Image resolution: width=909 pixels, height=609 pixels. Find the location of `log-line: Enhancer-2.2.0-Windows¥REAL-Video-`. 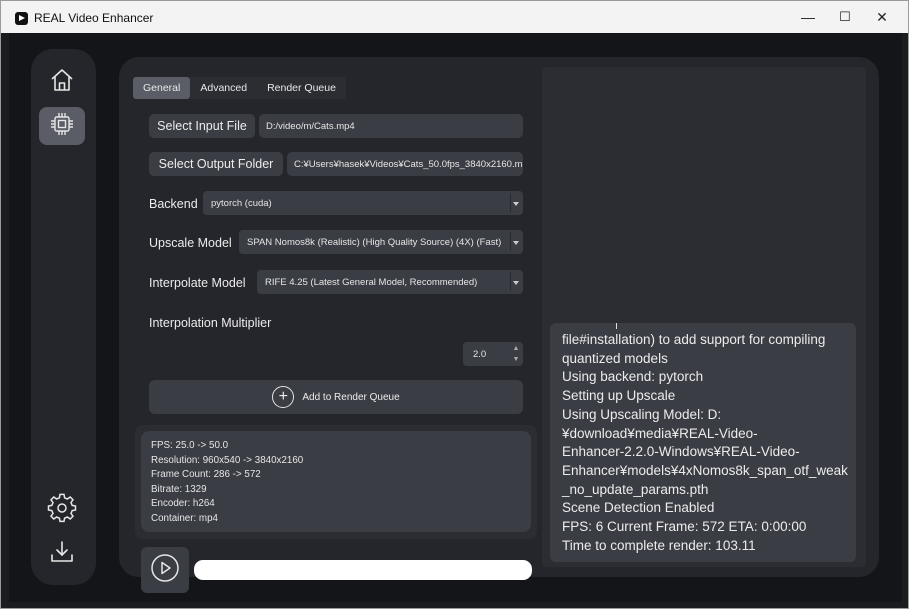

log-line: Enhancer-2.2.0-Windows¥REAL-Video- is located at coordinates (681, 452).